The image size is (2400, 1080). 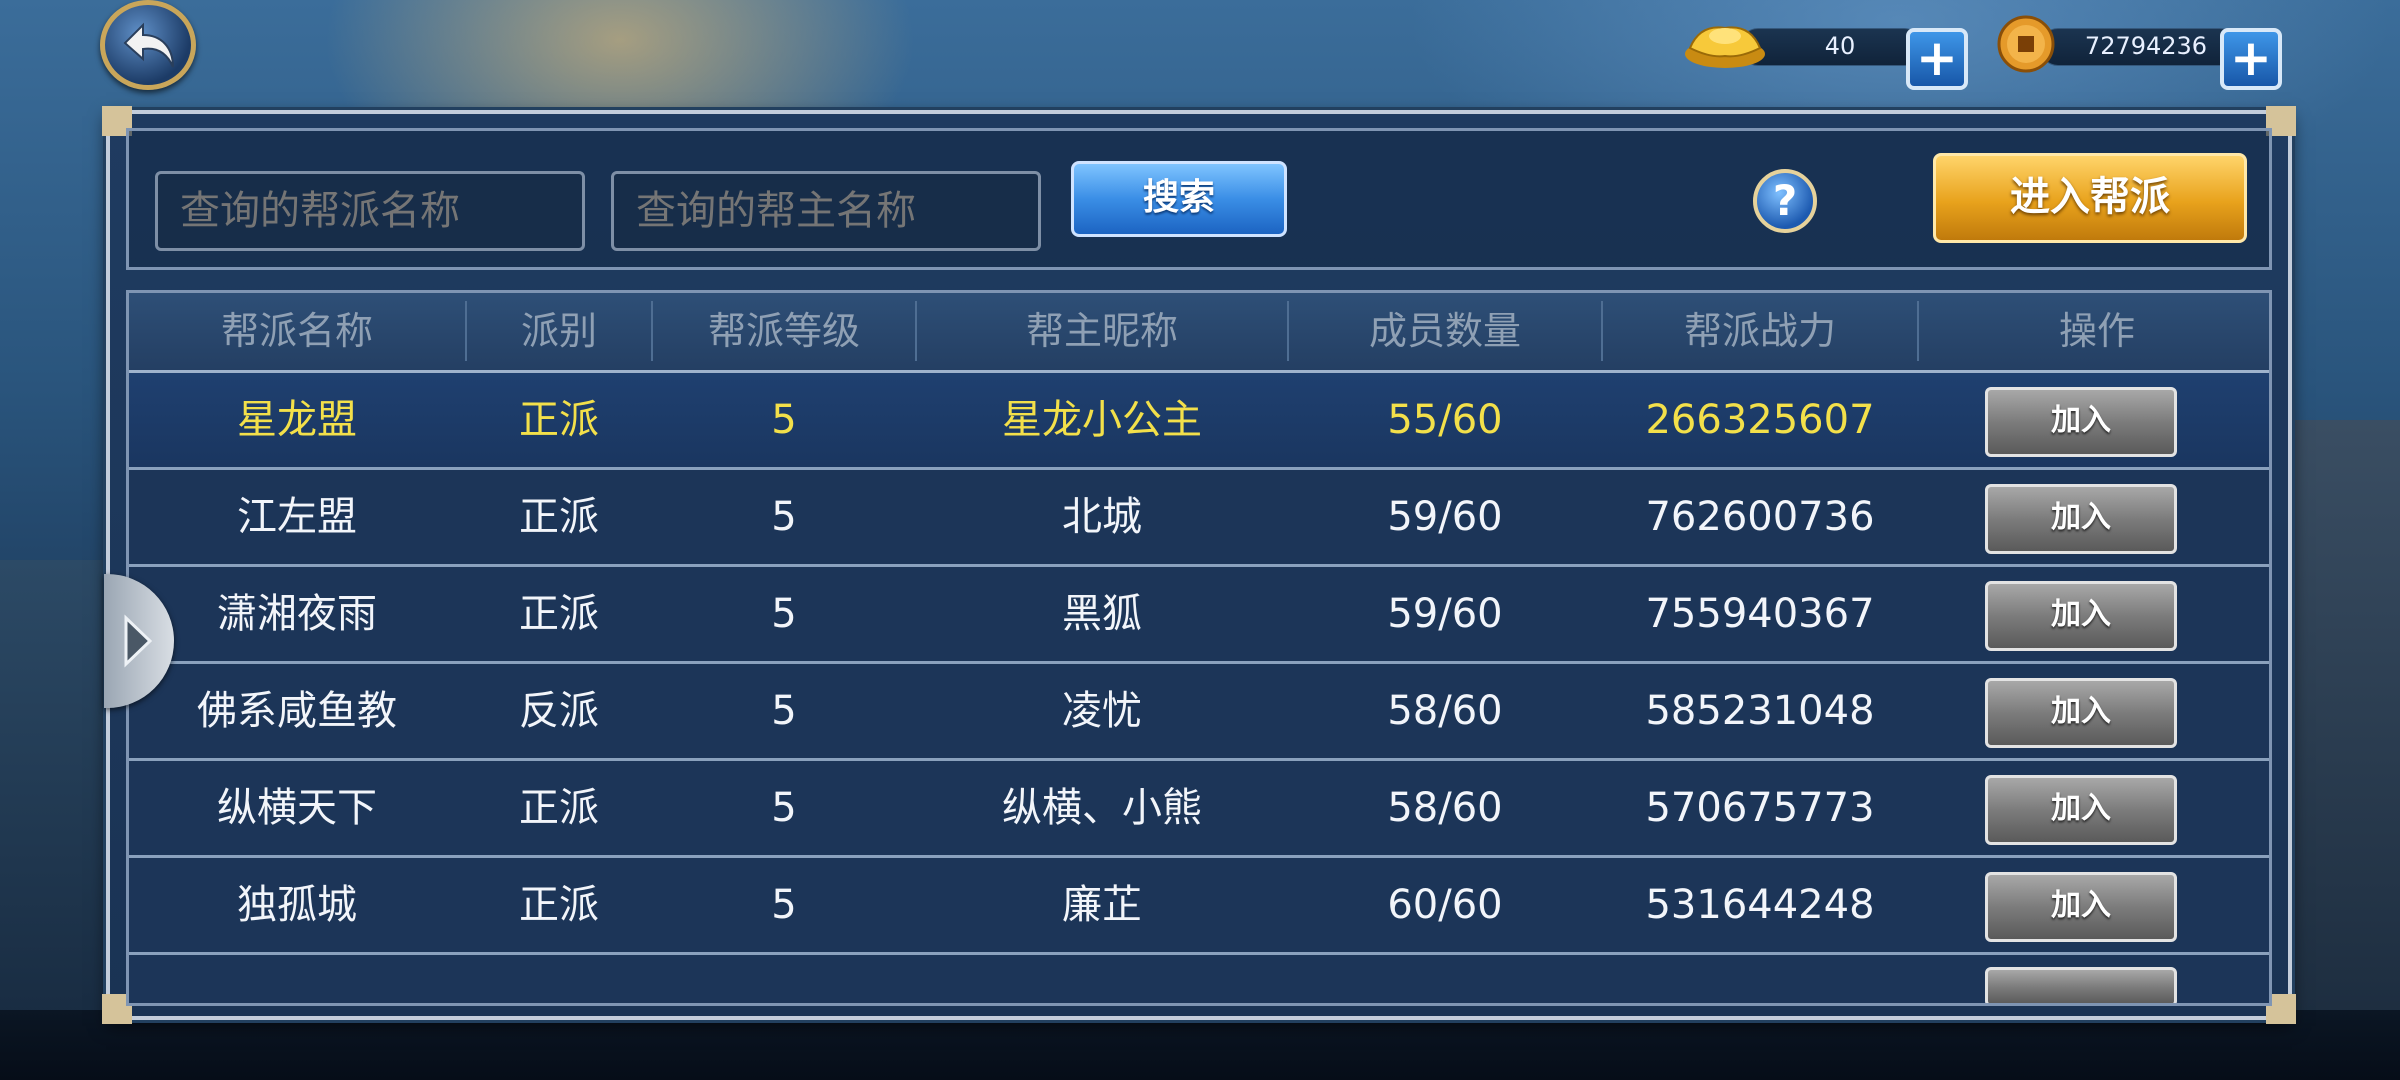 What do you see at coordinates (2026, 44) in the screenshot?
I see `copper-coin-icon` at bounding box center [2026, 44].